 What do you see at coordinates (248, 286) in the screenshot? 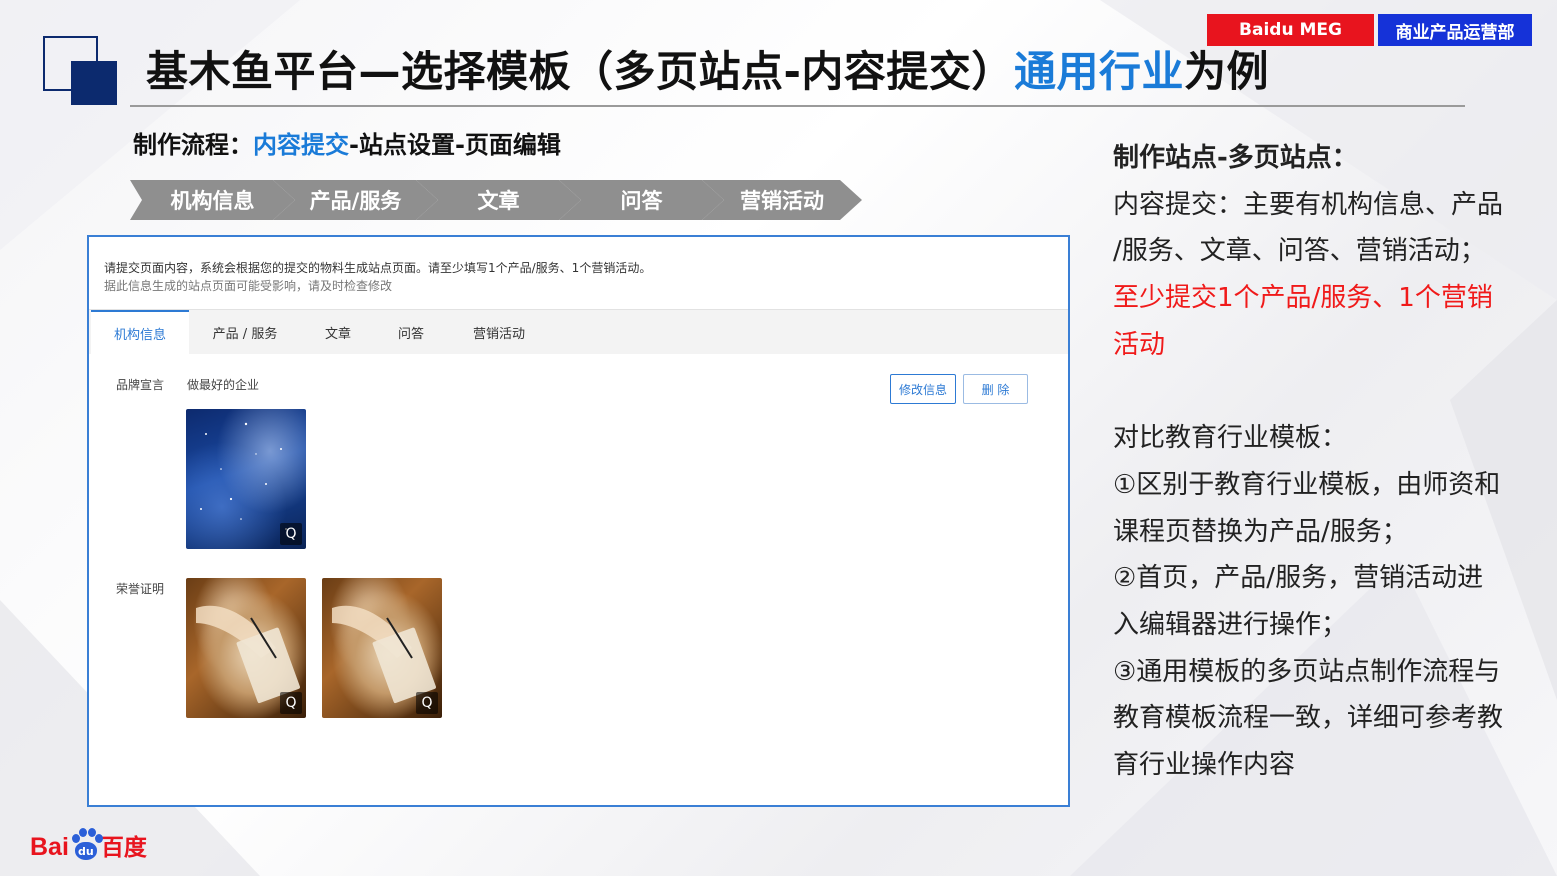
I see `notice-line2: 据此信息生成的站点页面可能受影响，请及时检查修改` at bounding box center [248, 286].